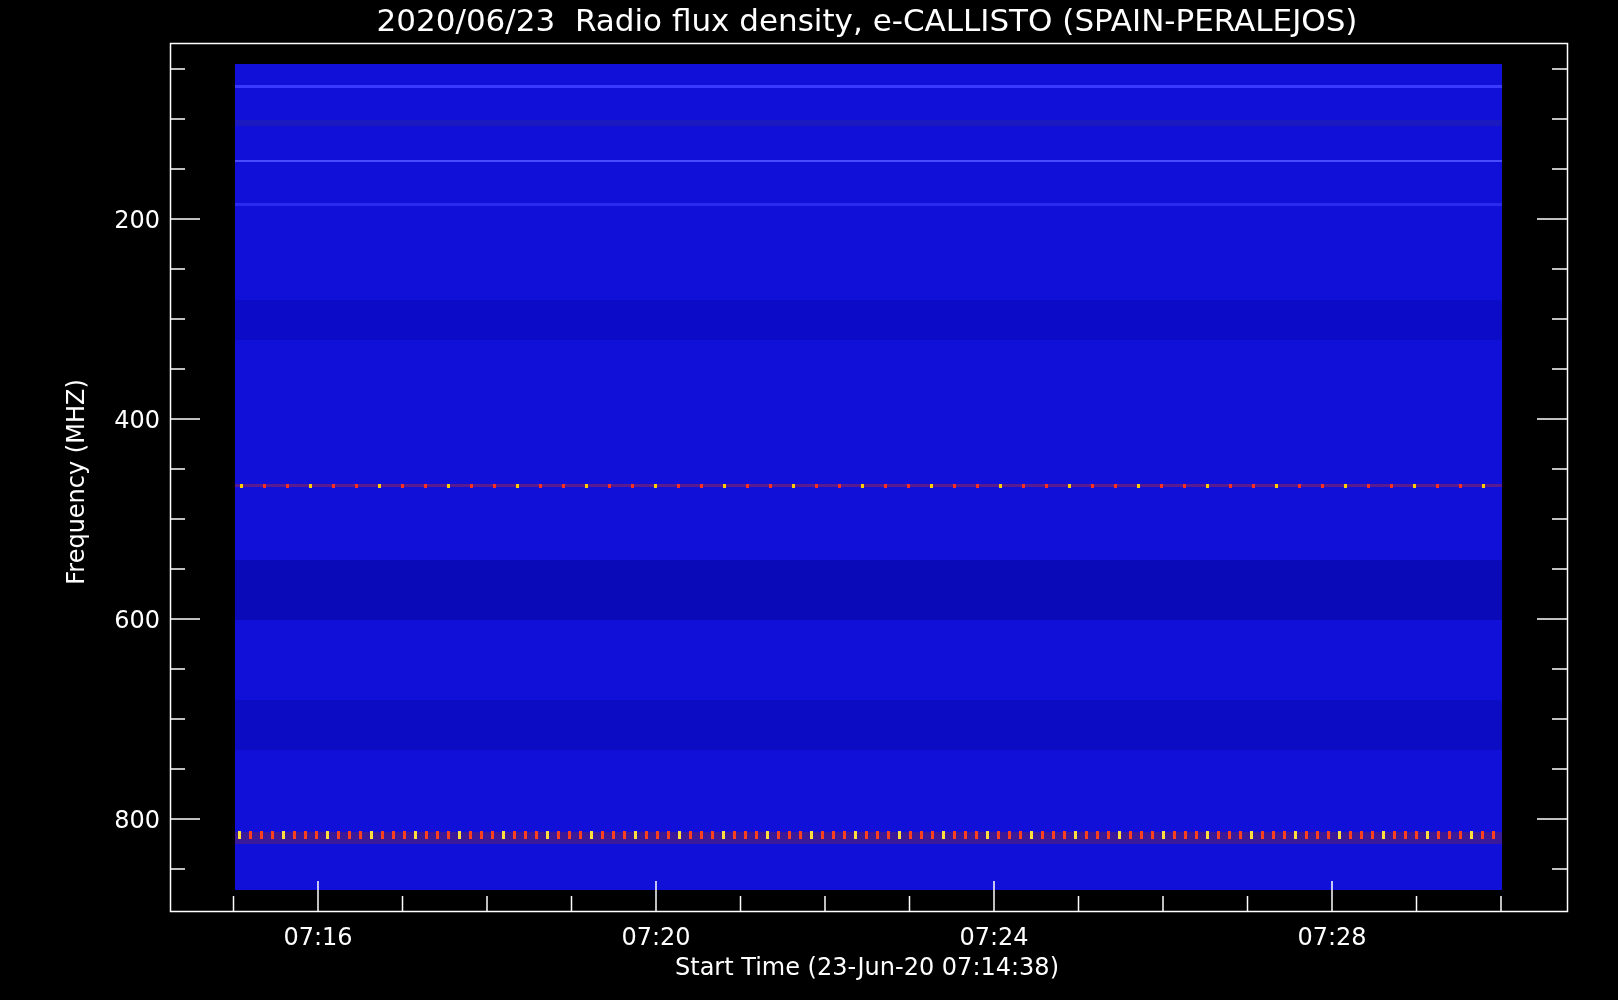 This screenshot has height=1000, width=1618. I want to click on y-tick-label: 600, so click(137, 620).